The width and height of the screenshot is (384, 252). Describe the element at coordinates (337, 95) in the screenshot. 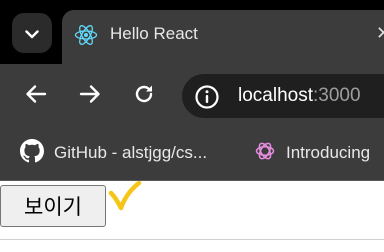

I see `url-port: :3000` at that location.